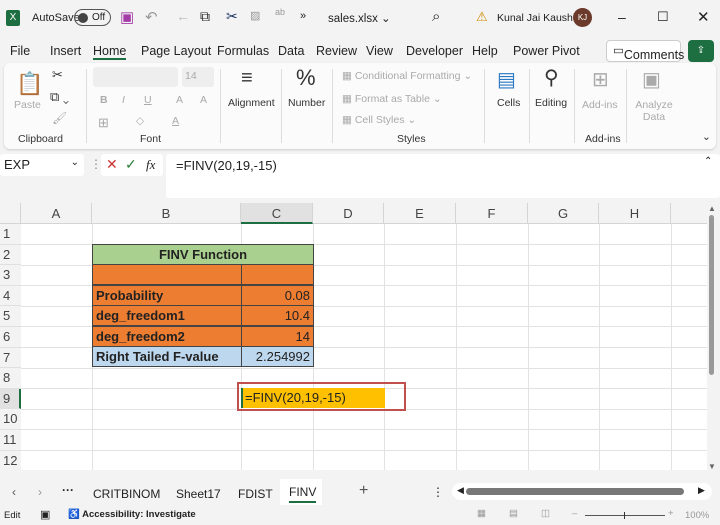 The image size is (720, 525). What do you see at coordinates (712, 208) in the screenshot?
I see `scroll-up-icon: ▲` at bounding box center [712, 208].